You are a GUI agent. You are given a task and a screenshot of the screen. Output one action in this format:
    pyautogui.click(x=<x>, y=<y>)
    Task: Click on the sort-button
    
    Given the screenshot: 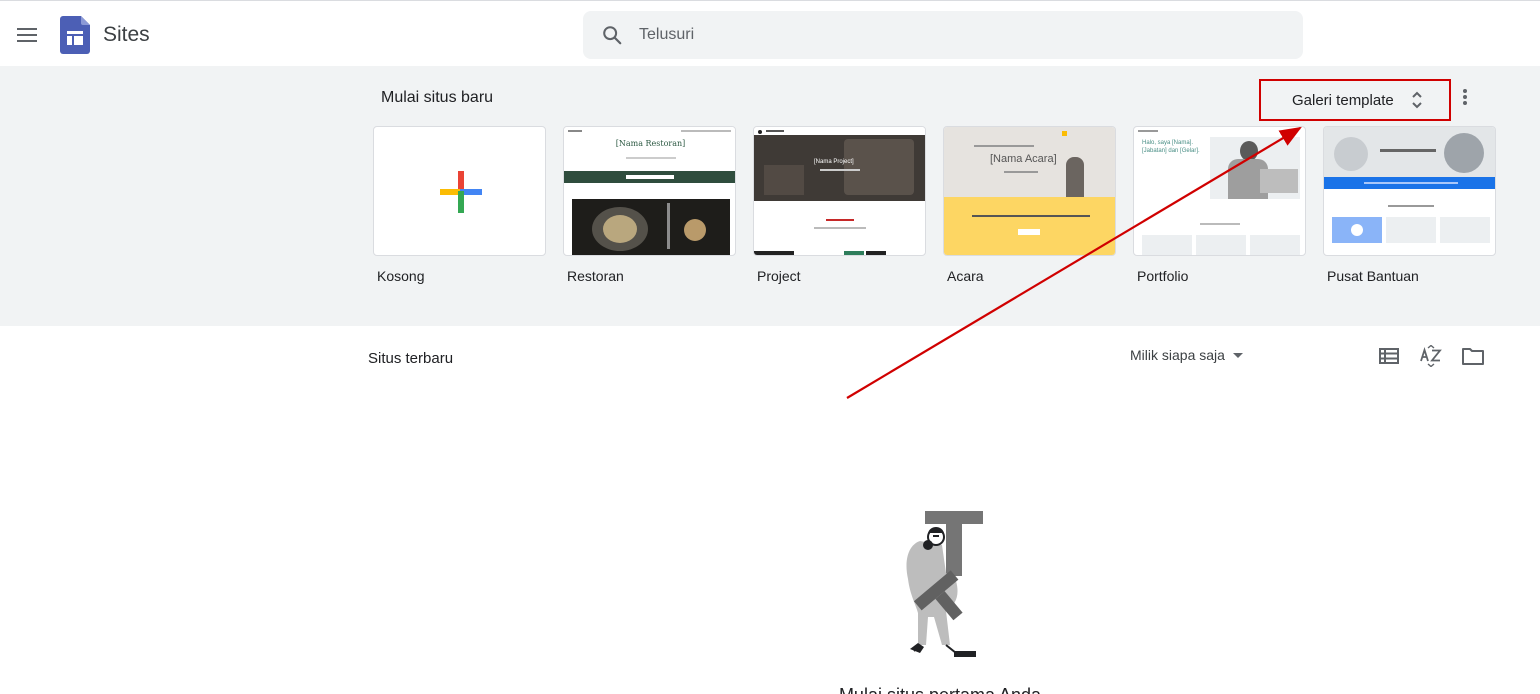 What is the action you would take?
    pyautogui.click(x=1431, y=356)
    